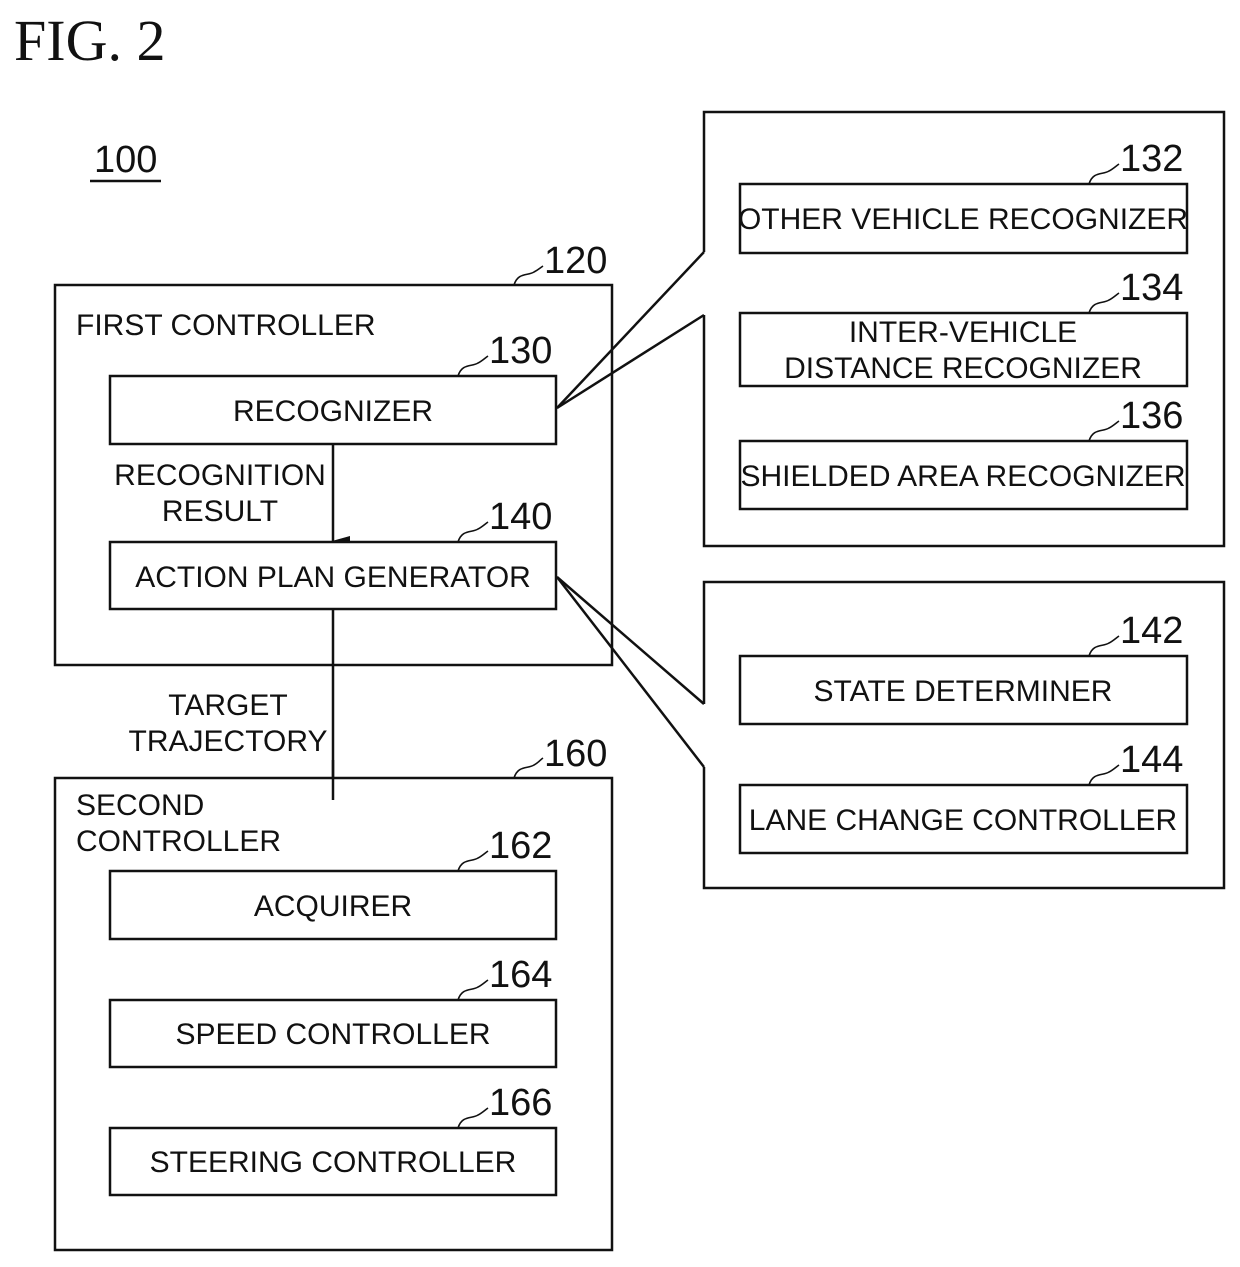  I want to click on system-reference-number: 100, so click(125, 160).